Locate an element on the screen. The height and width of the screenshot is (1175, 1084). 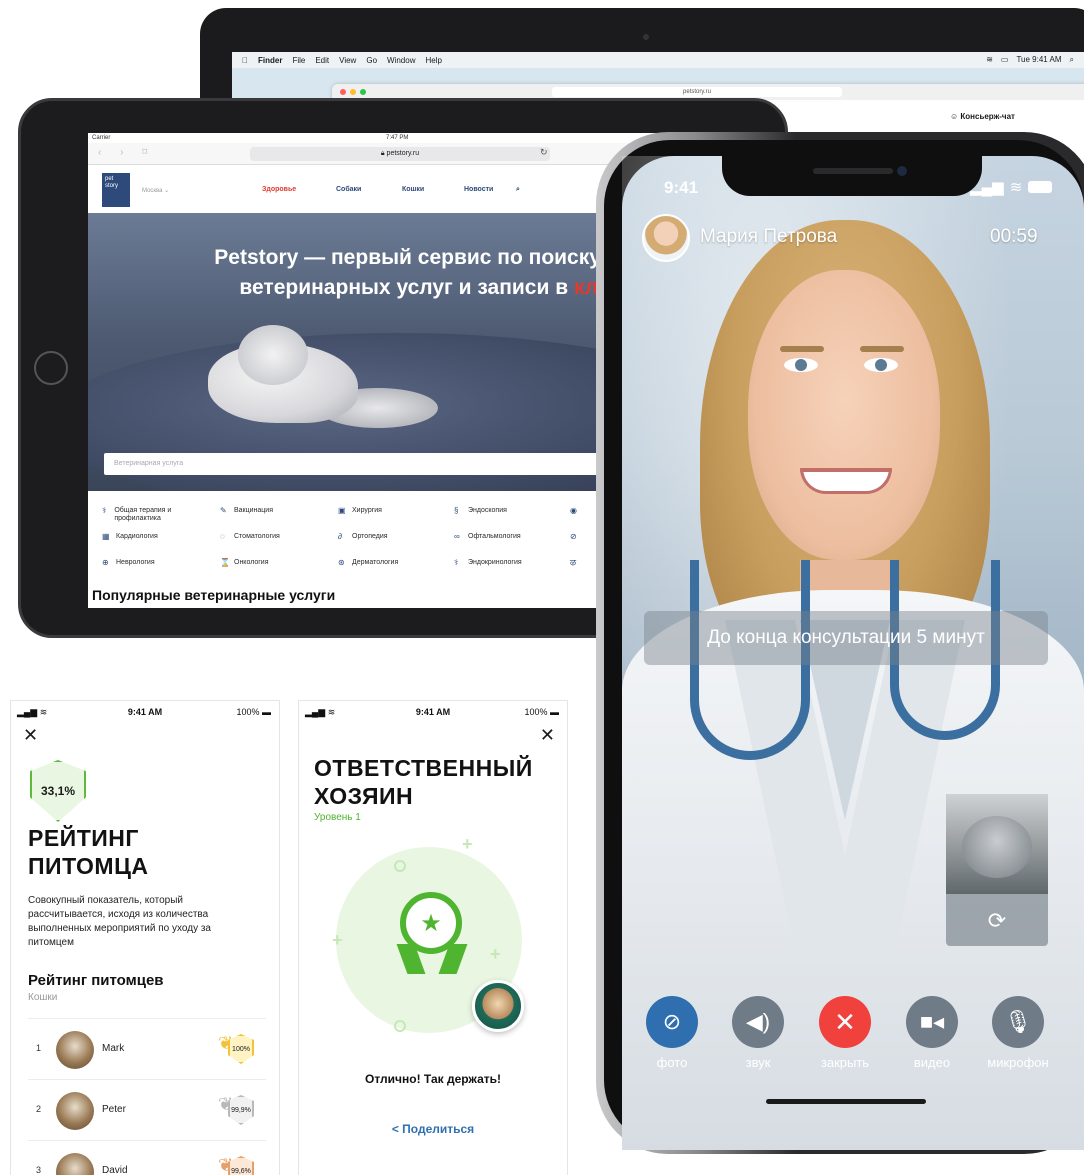
photo-label: фото is located at coordinates (672, 1062).